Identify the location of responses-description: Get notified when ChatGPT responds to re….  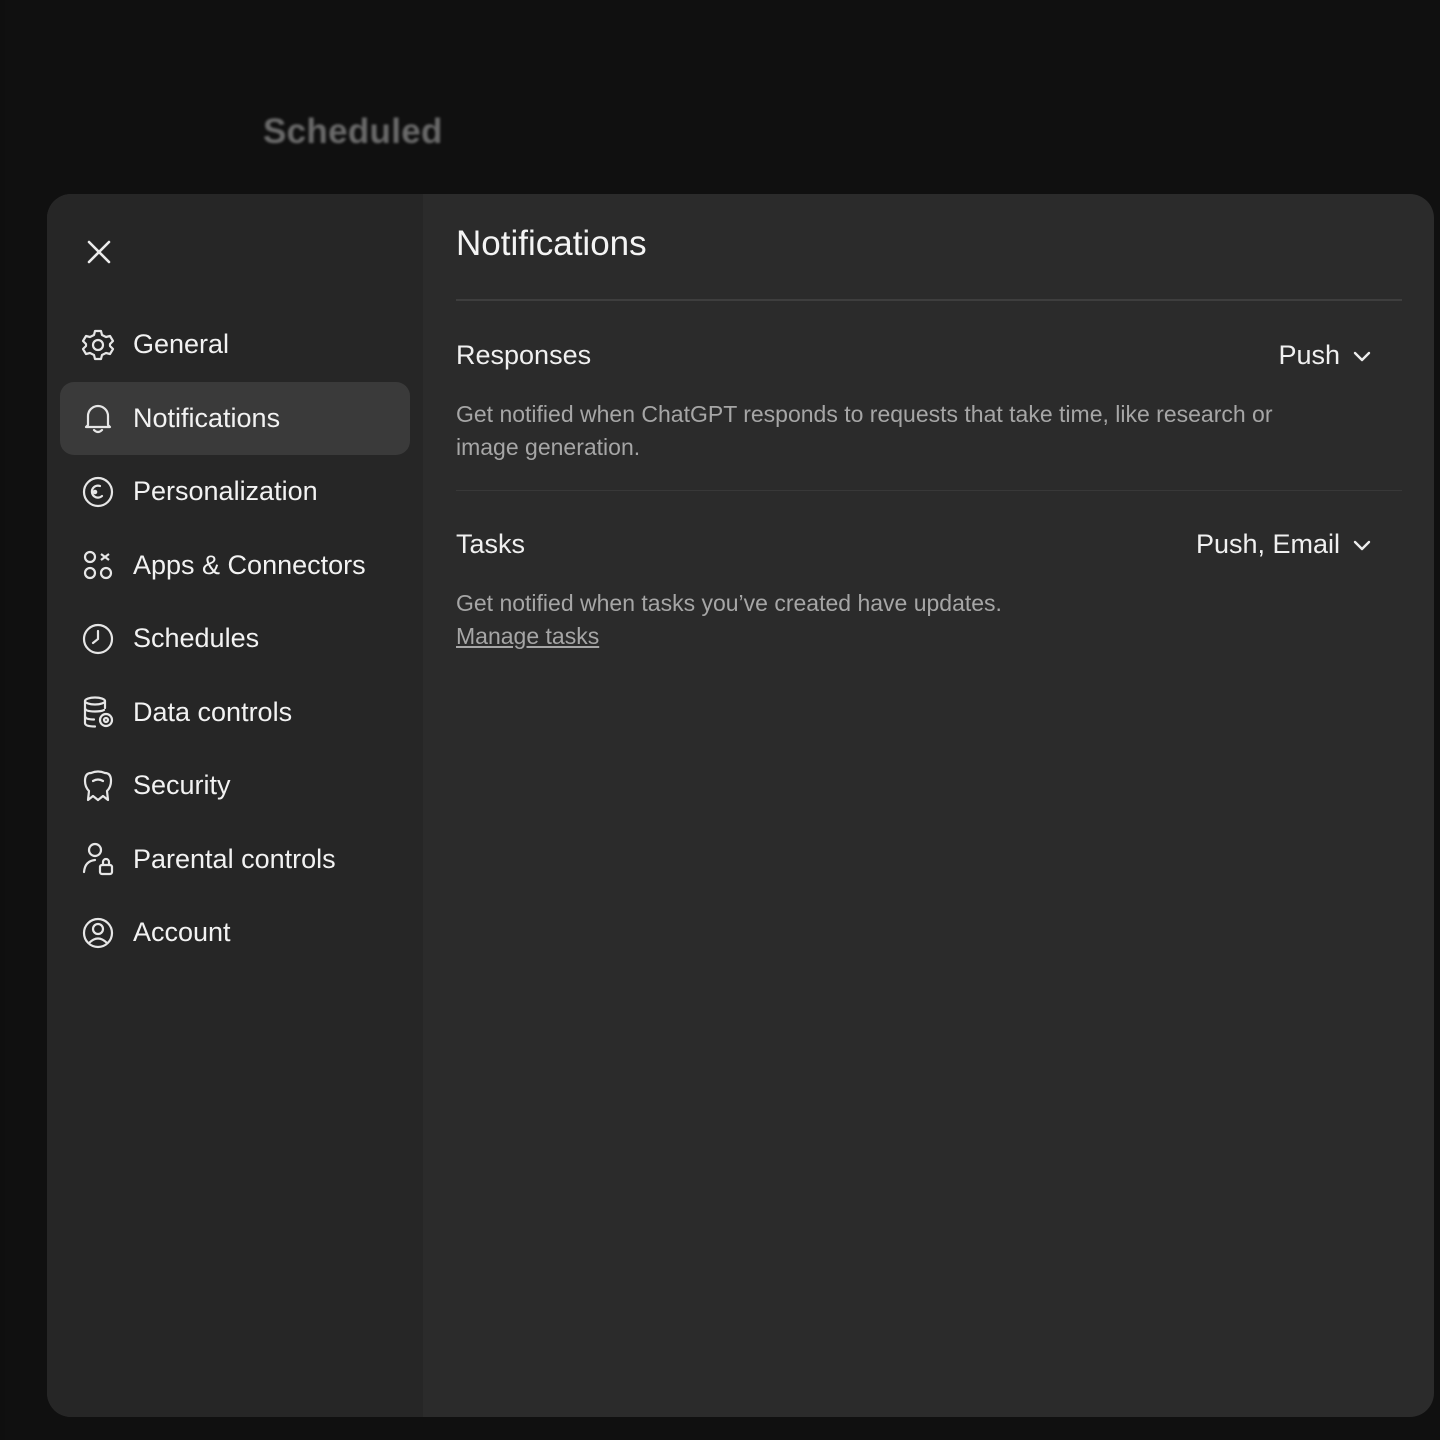
(864, 430).